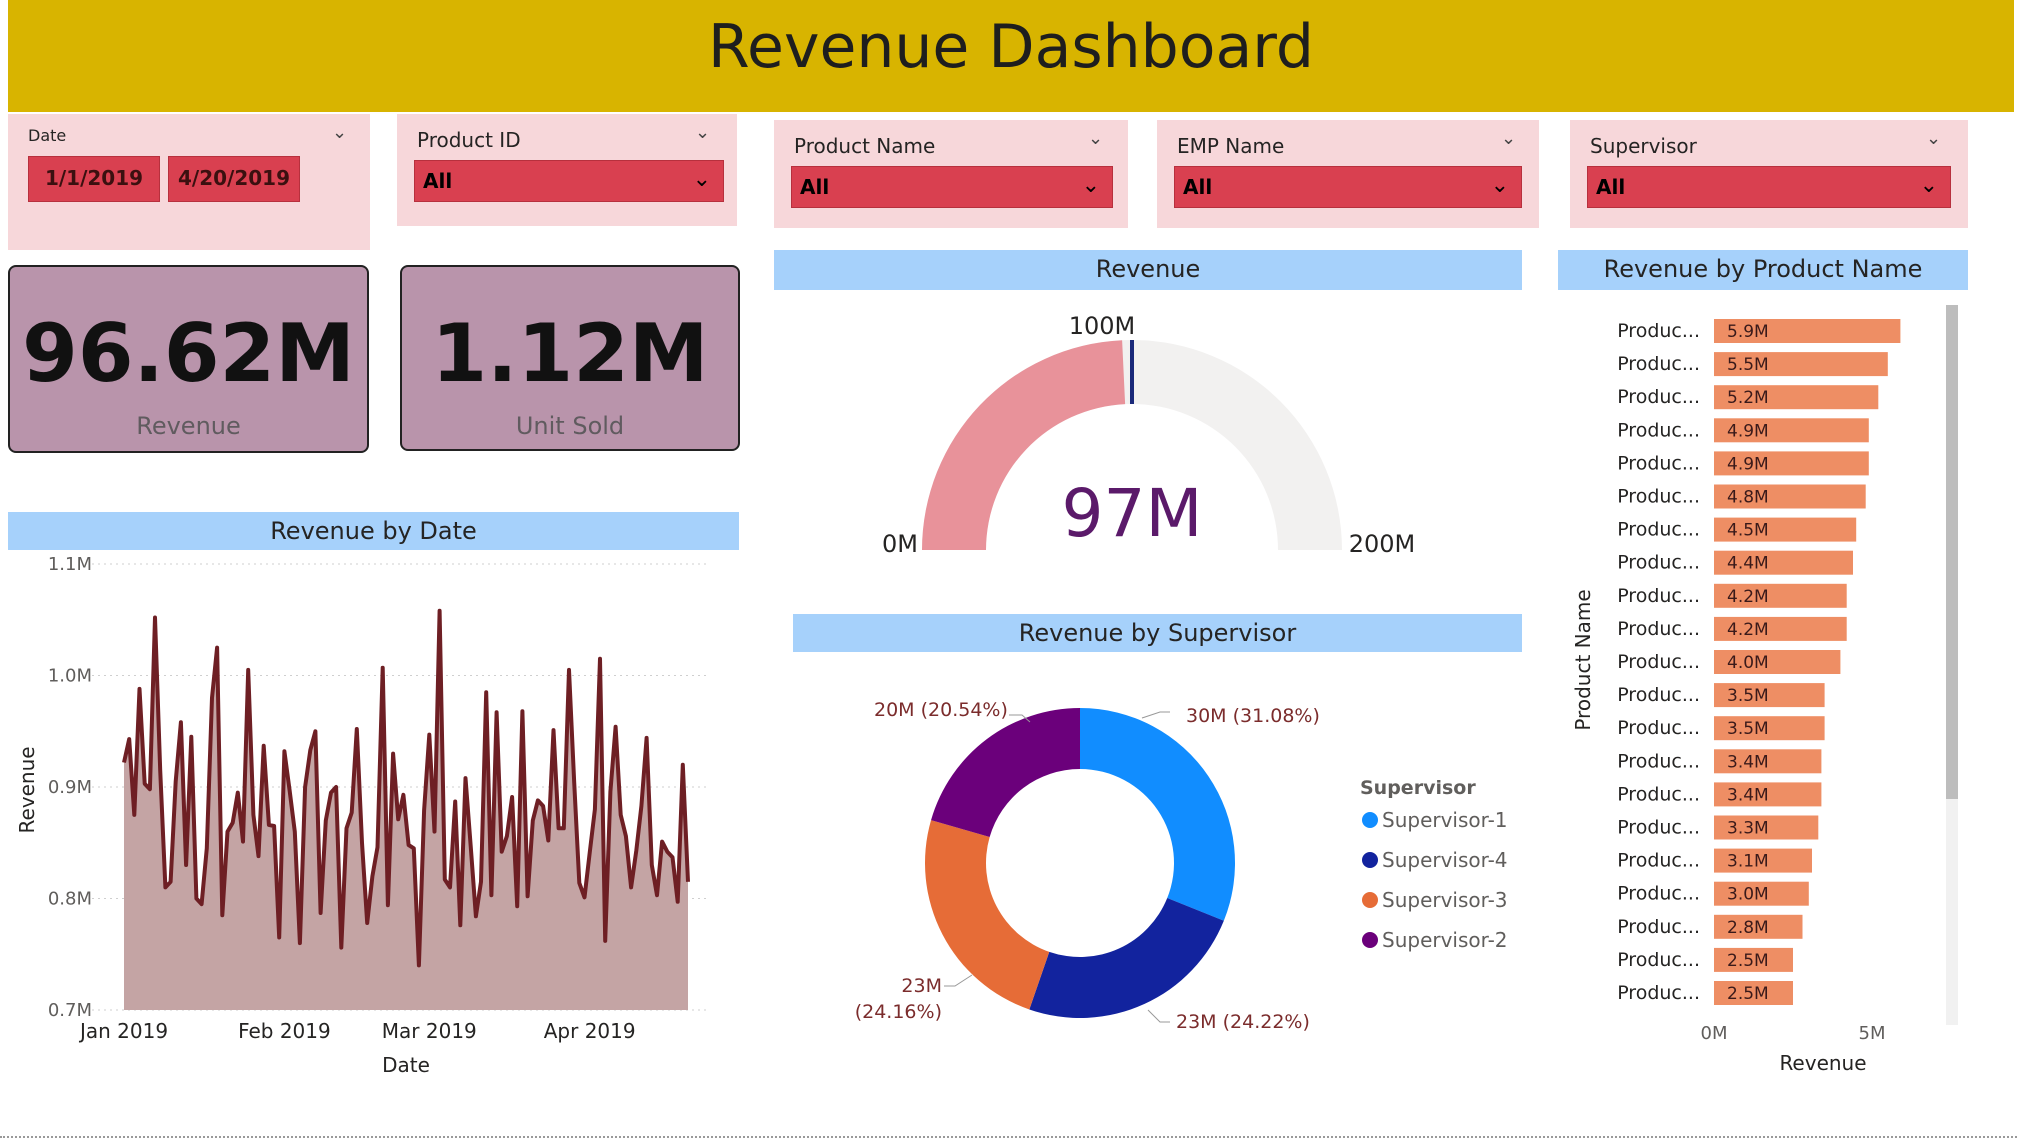  I want to click on x-axis-label: Revenue, so click(1822, 1063).